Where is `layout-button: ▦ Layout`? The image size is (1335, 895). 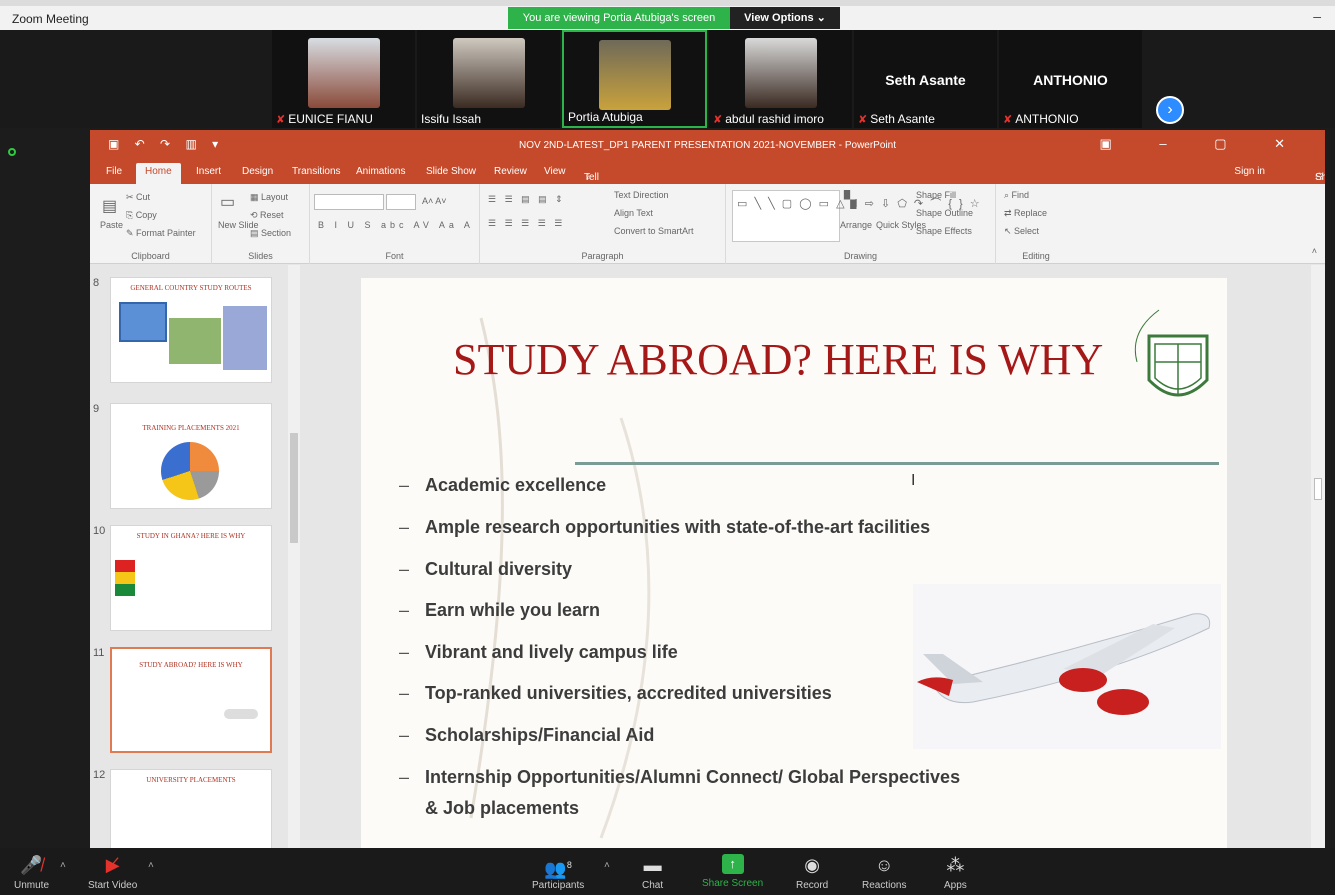 layout-button: ▦ Layout is located at coordinates (269, 197).